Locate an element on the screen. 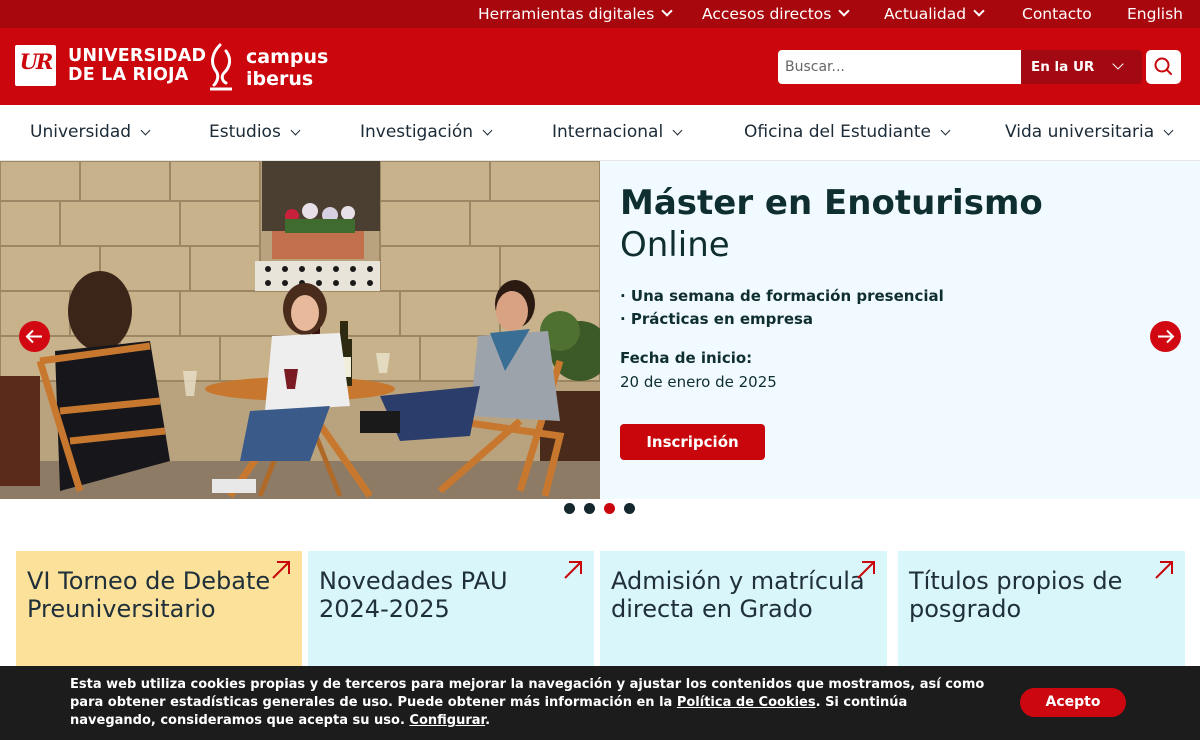 The width and height of the screenshot is (1200, 740). arrow-left-icon is located at coordinates (33, 336).